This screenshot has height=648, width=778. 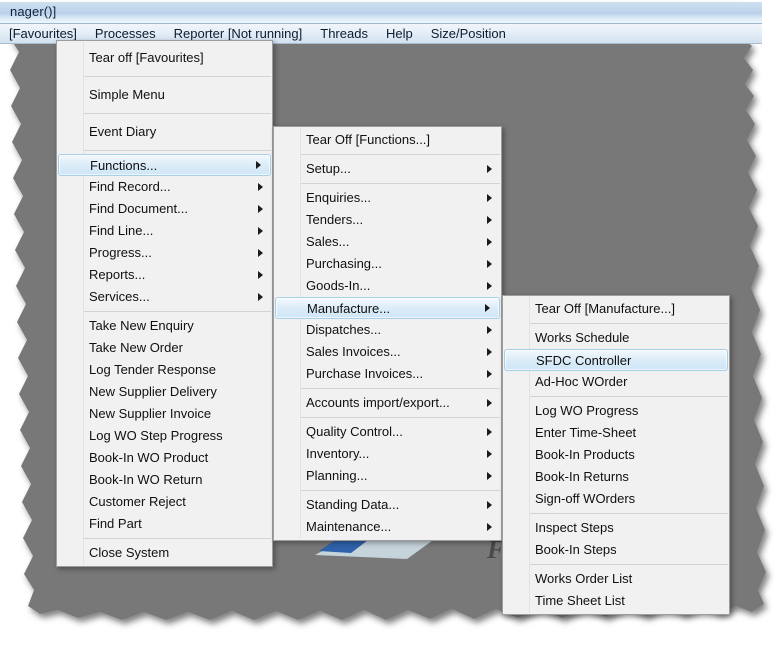 What do you see at coordinates (585, 454) in the screenshot?
I see `menu-item-label: Book-In Products` at bounding box center [585, 454].